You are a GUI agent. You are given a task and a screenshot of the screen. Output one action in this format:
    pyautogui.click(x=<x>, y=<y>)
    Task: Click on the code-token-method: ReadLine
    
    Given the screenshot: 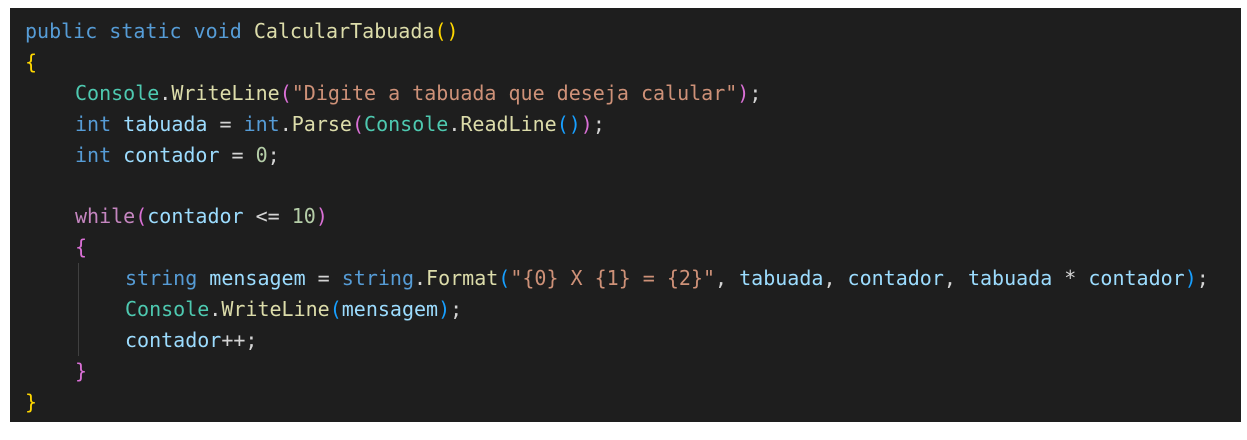 What is the action you would take?
    pyautogui.click(x=508, y=123)
    